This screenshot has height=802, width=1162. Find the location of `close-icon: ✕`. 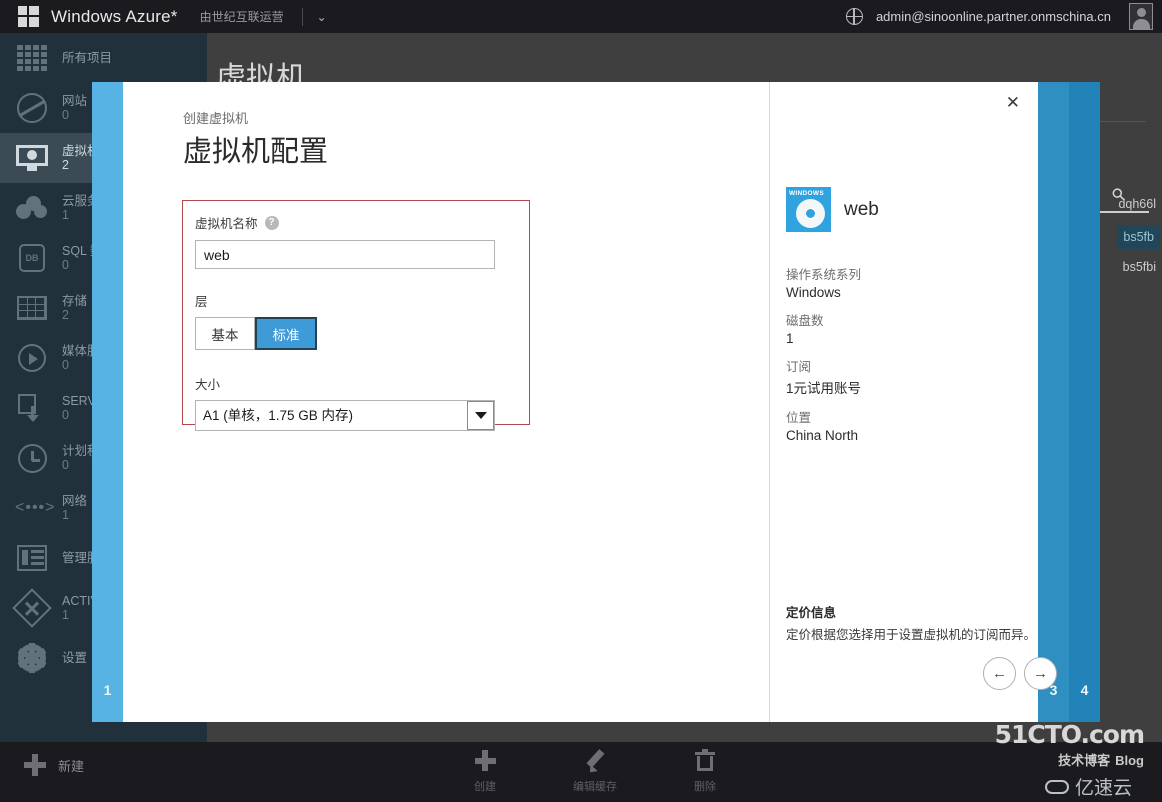

close-icon: ✕ is located at coordinates (1013, 102).